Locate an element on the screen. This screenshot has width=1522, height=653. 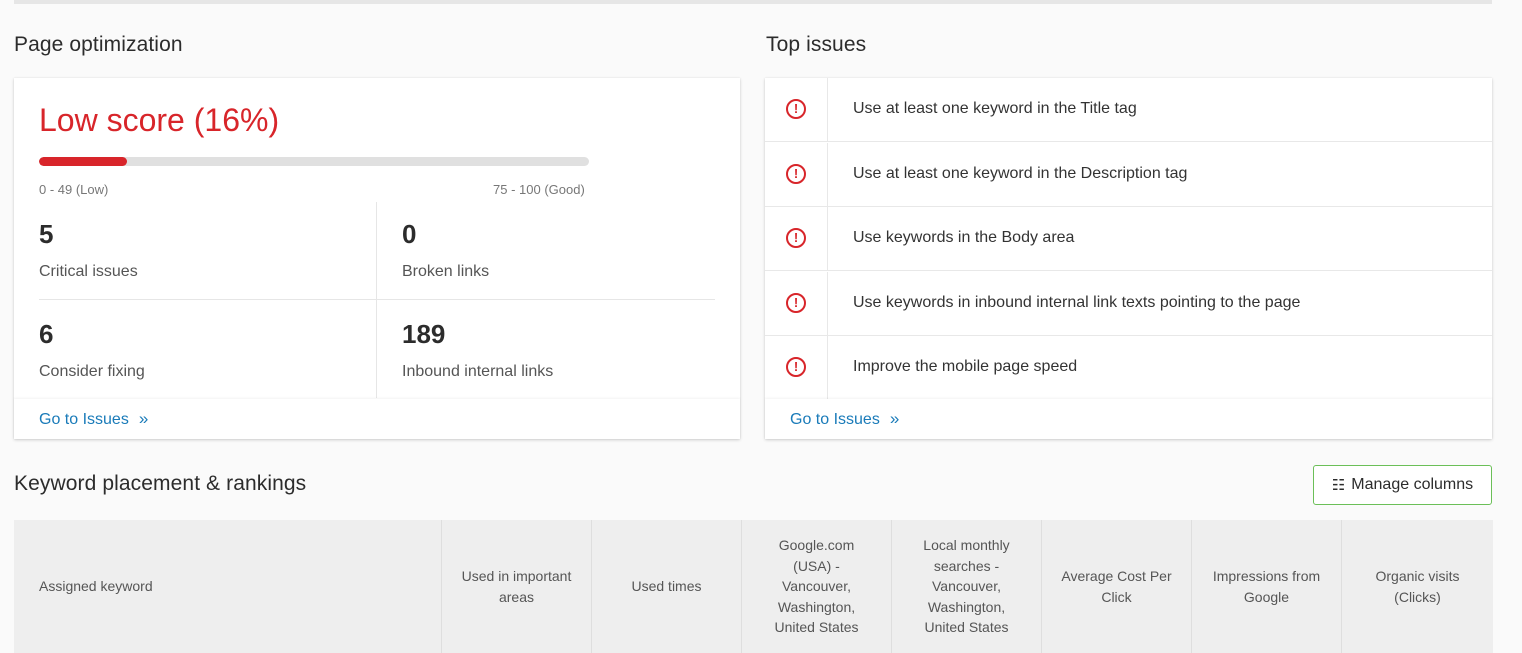
column-header-average-cpc: Average Cost Per Click is located at coordinates (1117, 586).